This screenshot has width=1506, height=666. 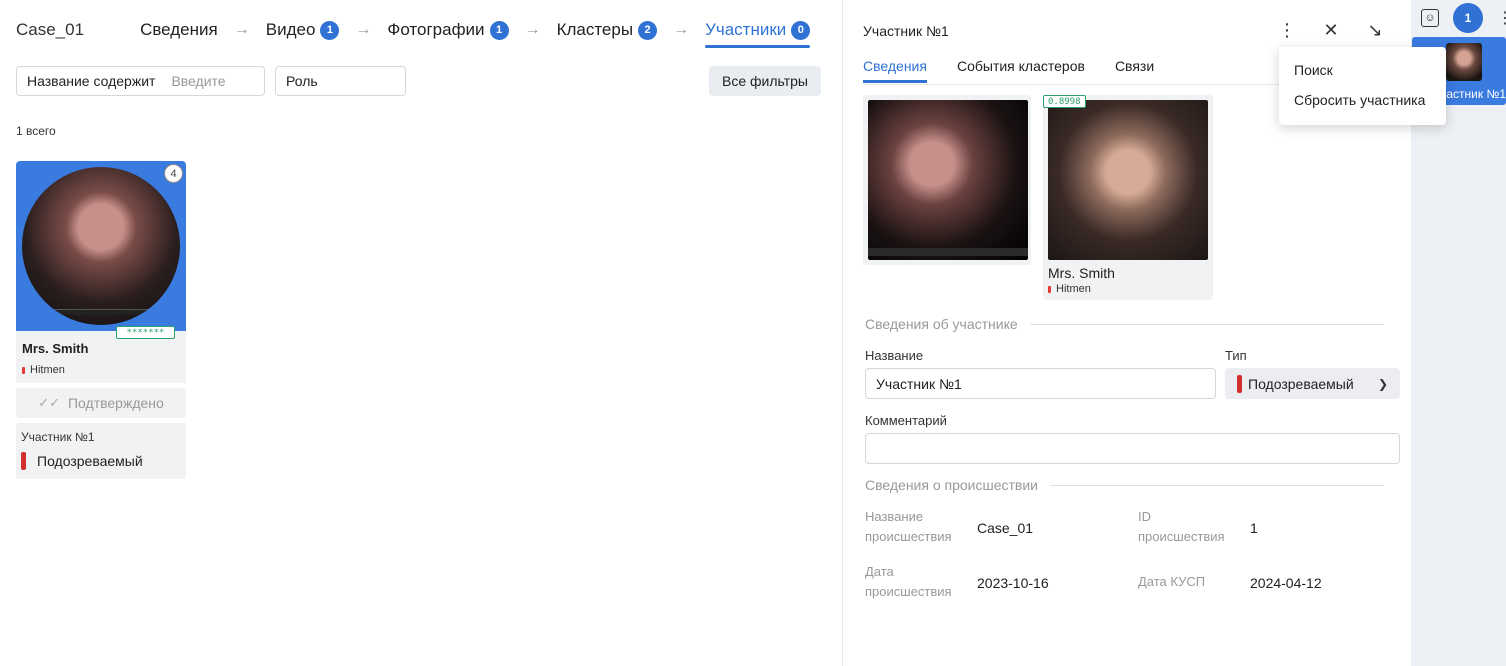 I want to click on participant-label: Участник №1, so click(x=58, y=437).